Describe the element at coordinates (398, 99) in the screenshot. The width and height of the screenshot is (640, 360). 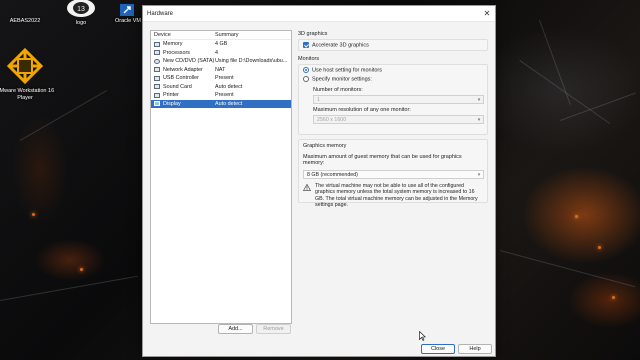
I see `number-of-monitors-select: 1 ▾` at that location.